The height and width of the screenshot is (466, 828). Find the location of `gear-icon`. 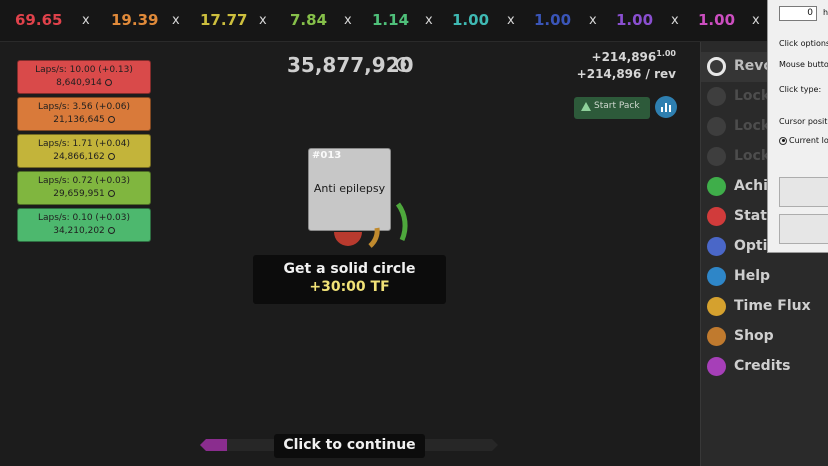

gear-icon is located at coordinates (716, 246).